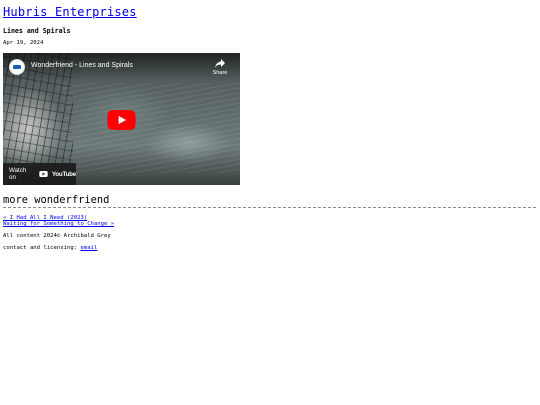 This screenshot has height=405, width=540. Describe the element at coordinates (23, 43) in the screenshot. I see `post-date: Apr 19, 2024` at that location.